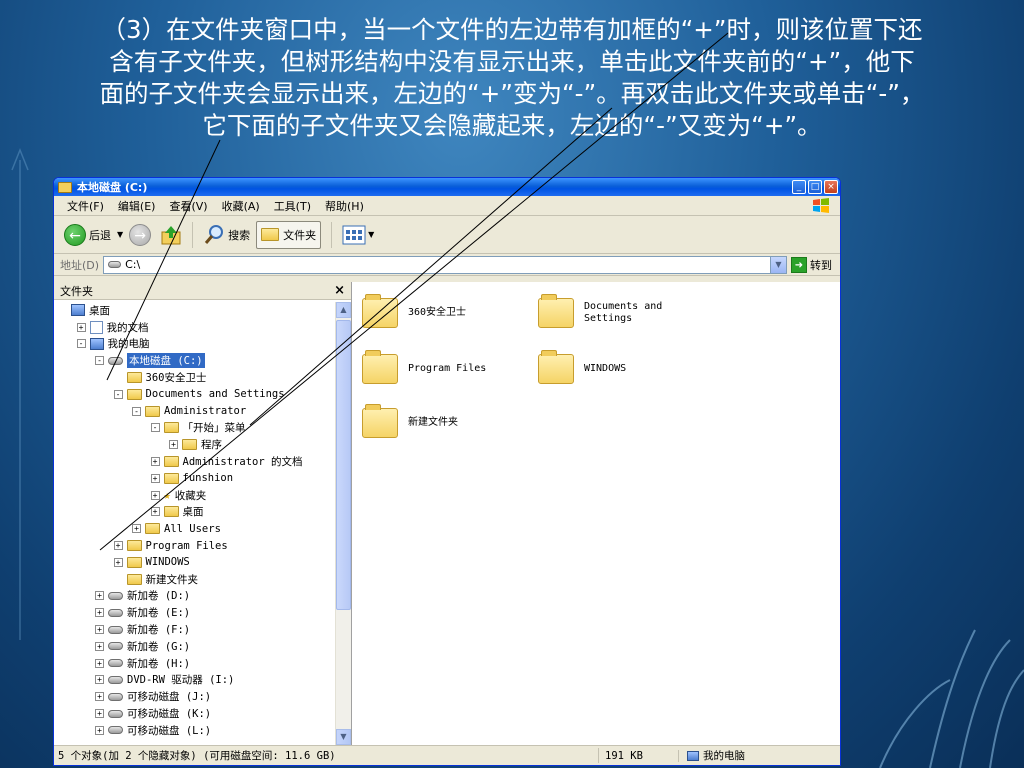 This screenshot has height=768, width=1024. I want to click on tree-item: 360安全卫士, so click(194, 377).